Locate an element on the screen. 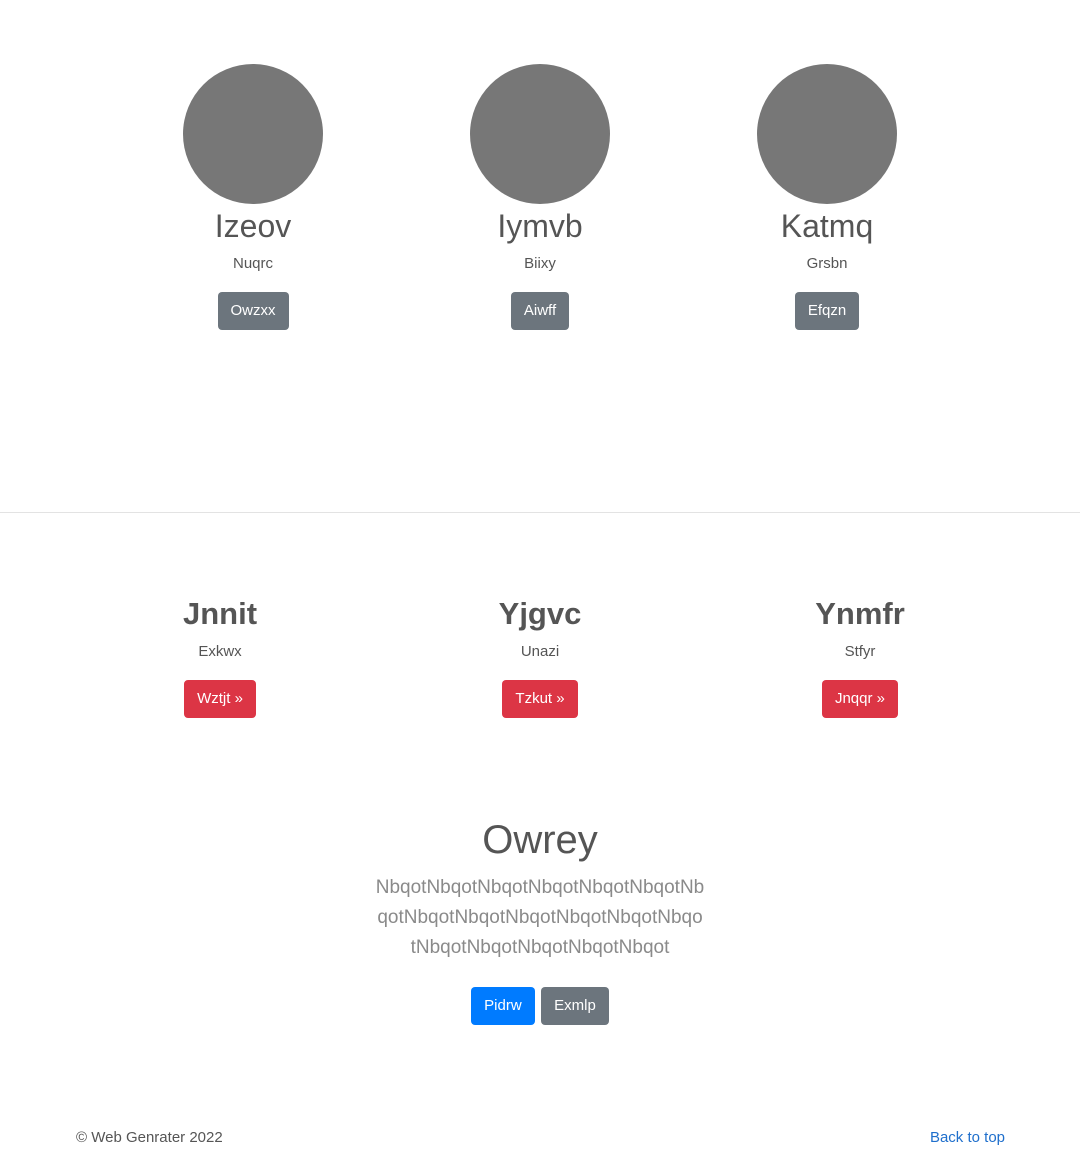  profile-name: Katmq is located at coordinates (827, 226).